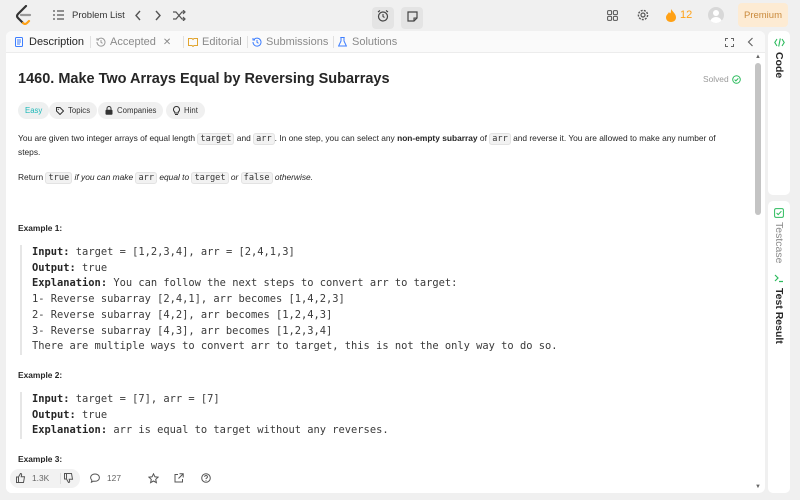  What do you see at coordinates (758, 57) in the screenshot?
I see `scroll-up-icon: ▲` at bounding box center [758, 57].